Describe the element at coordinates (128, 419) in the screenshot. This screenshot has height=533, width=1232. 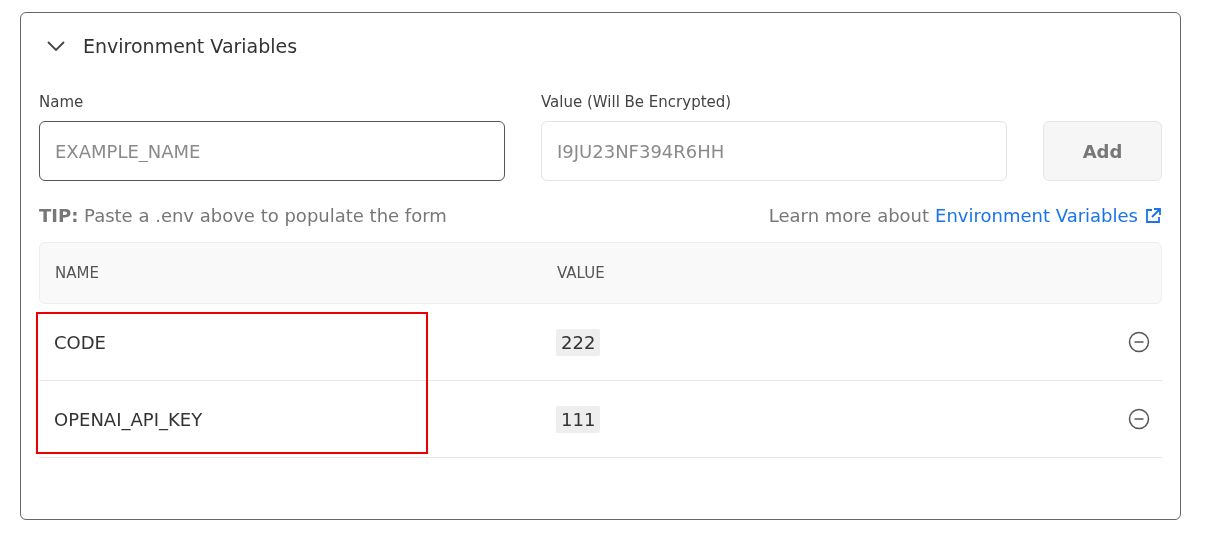
I see `variable-name: OPENAI_API_KEY` at that location.